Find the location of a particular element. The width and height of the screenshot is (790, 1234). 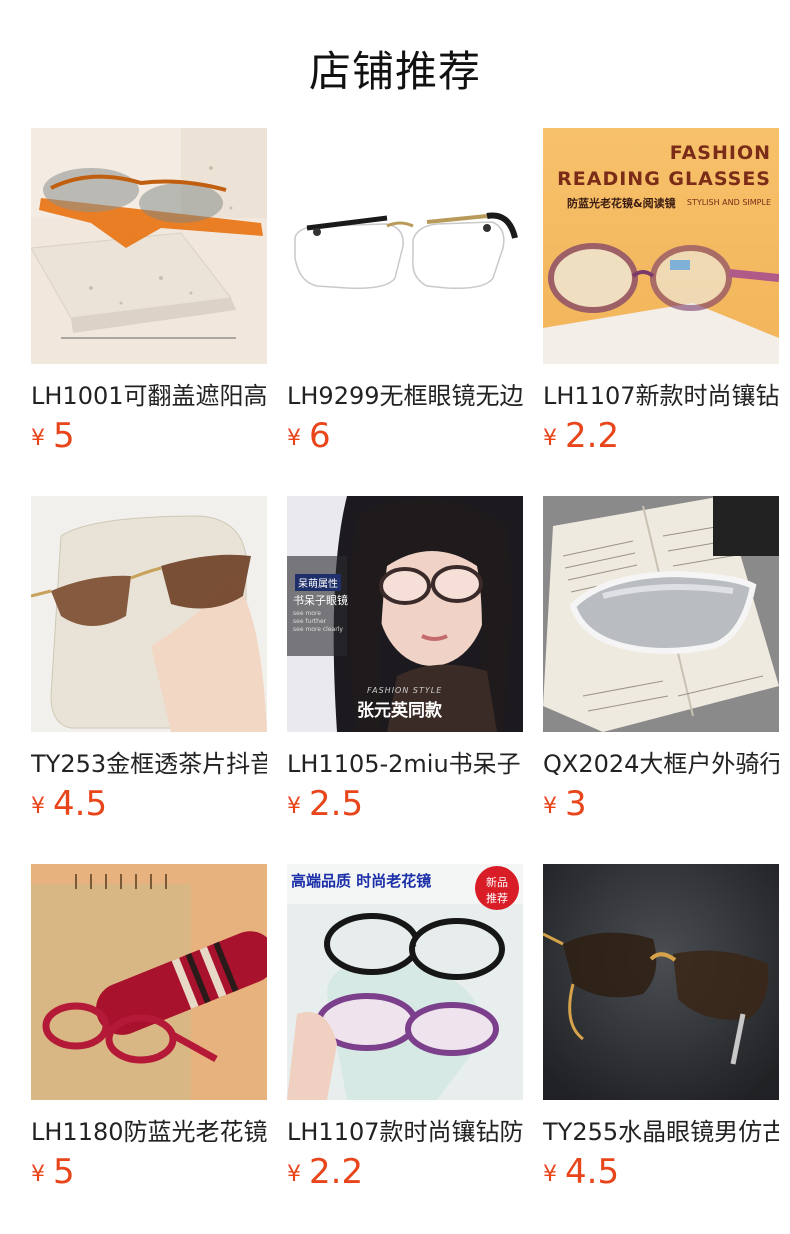

product-name: LH1107款时尚镶钻防 is located at coordinates (405, 1129).